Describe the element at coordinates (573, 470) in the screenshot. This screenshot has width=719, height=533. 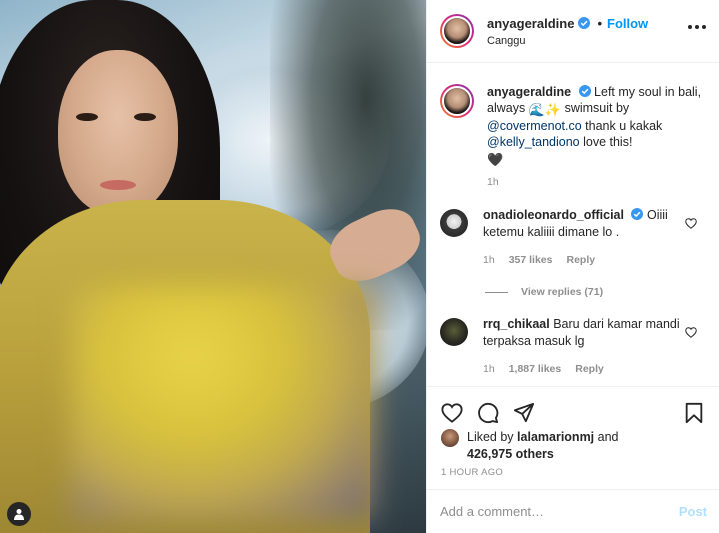
I see `post-timestamp: 1 HOUR AGO` at that location.